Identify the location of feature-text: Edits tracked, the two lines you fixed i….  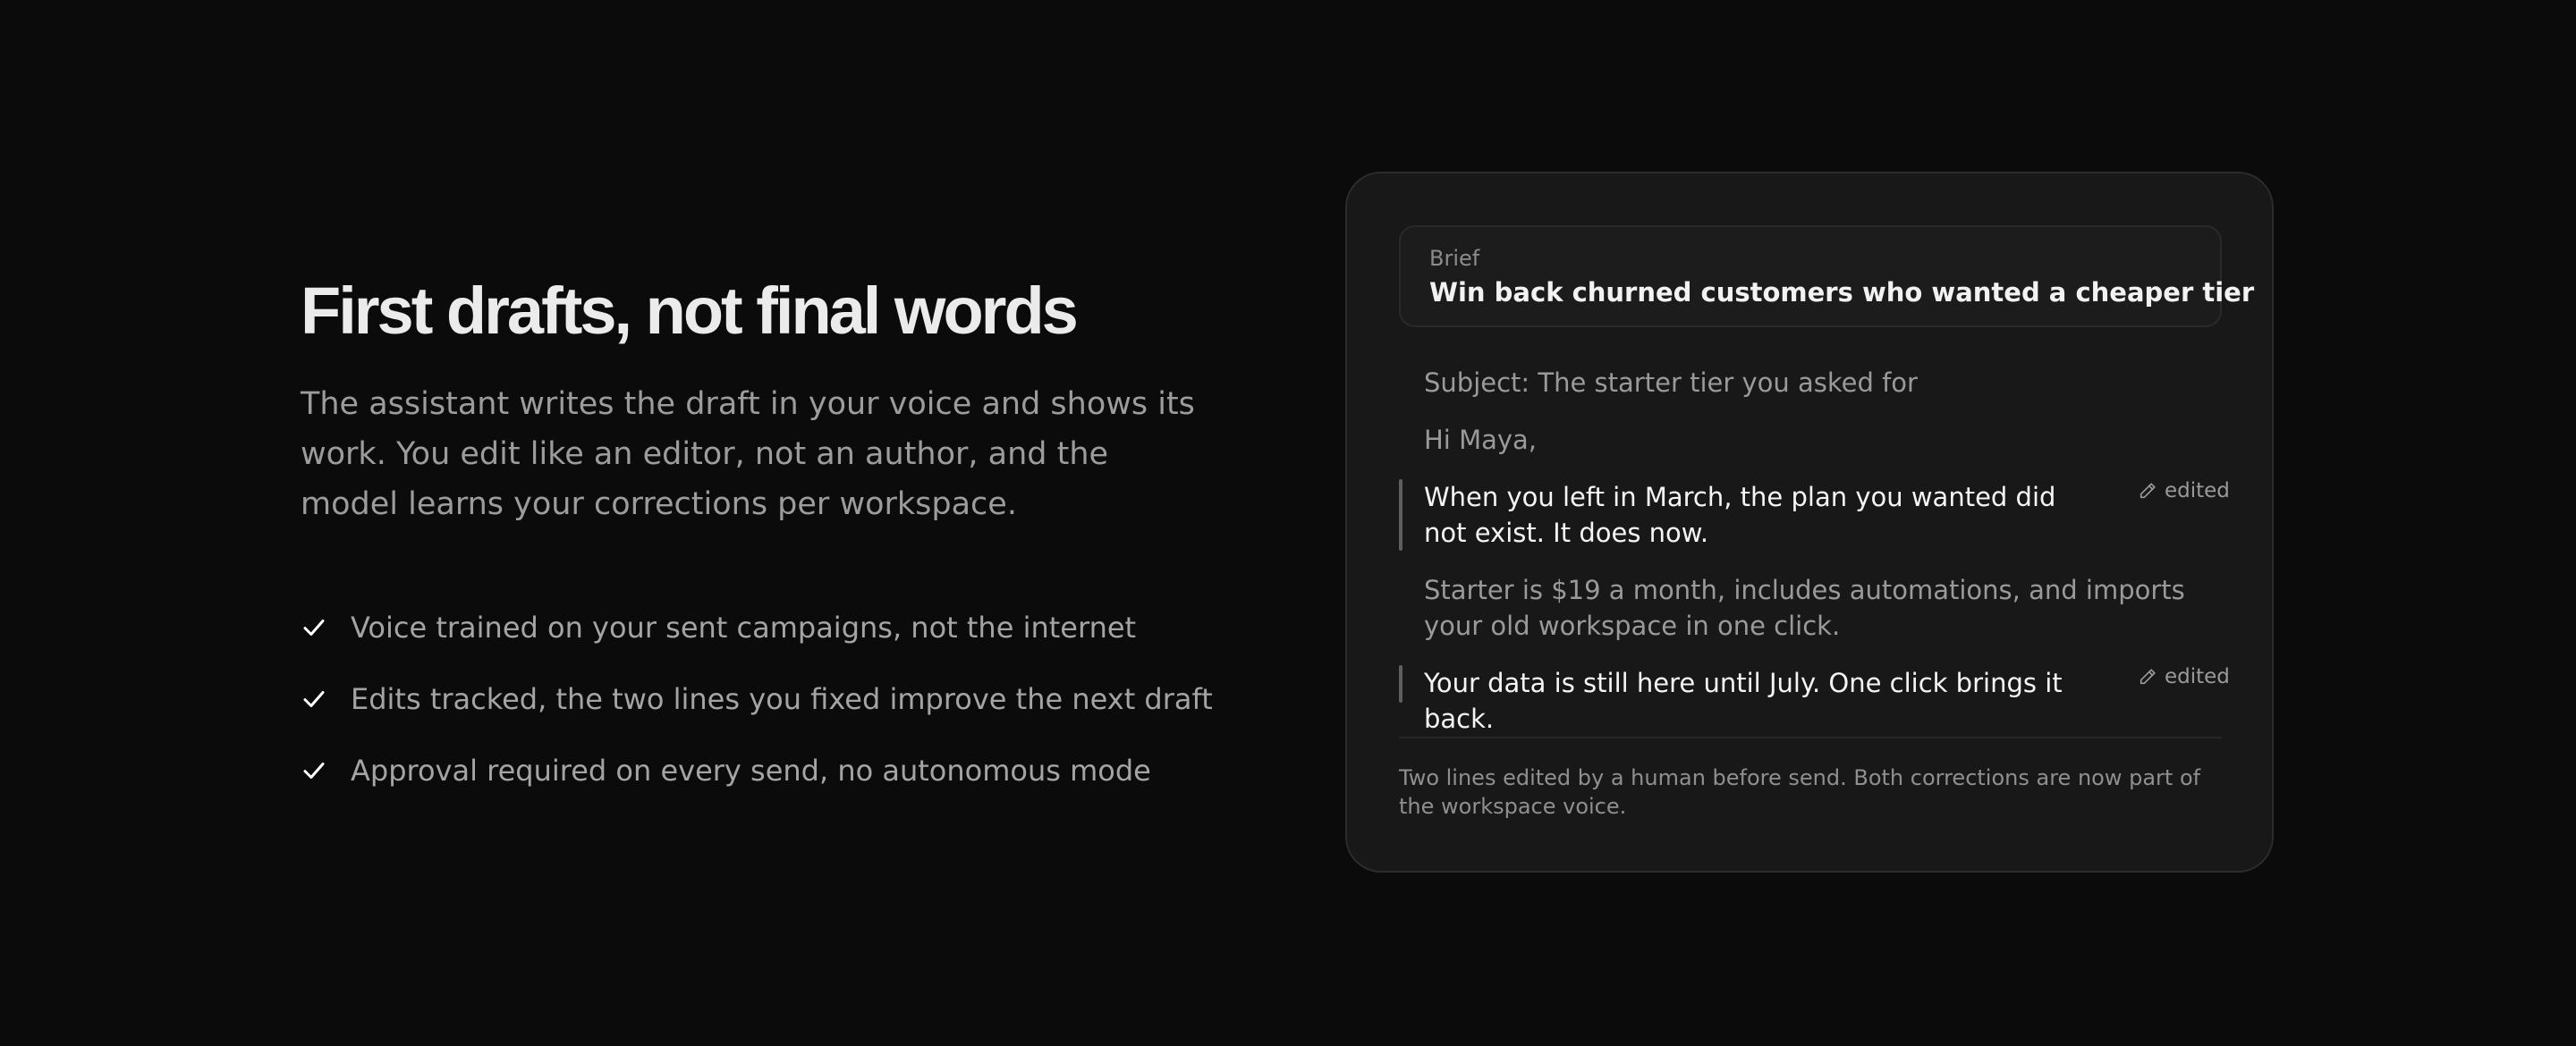
(782, 699).